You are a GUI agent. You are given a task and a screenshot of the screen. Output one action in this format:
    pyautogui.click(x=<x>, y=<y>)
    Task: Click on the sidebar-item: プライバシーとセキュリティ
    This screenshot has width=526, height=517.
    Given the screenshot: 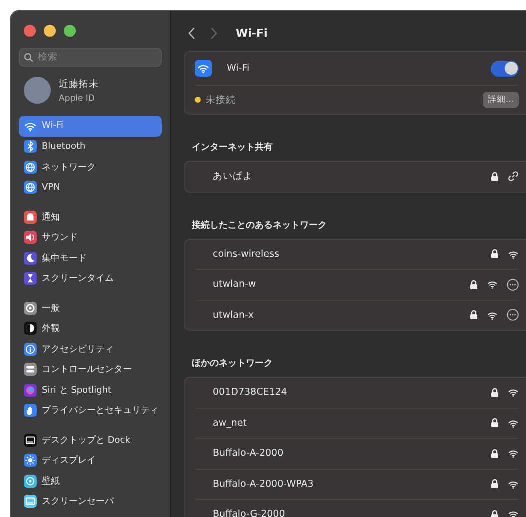 What is the action you would take?
    pyautogui.click(x=90, y=410)
    